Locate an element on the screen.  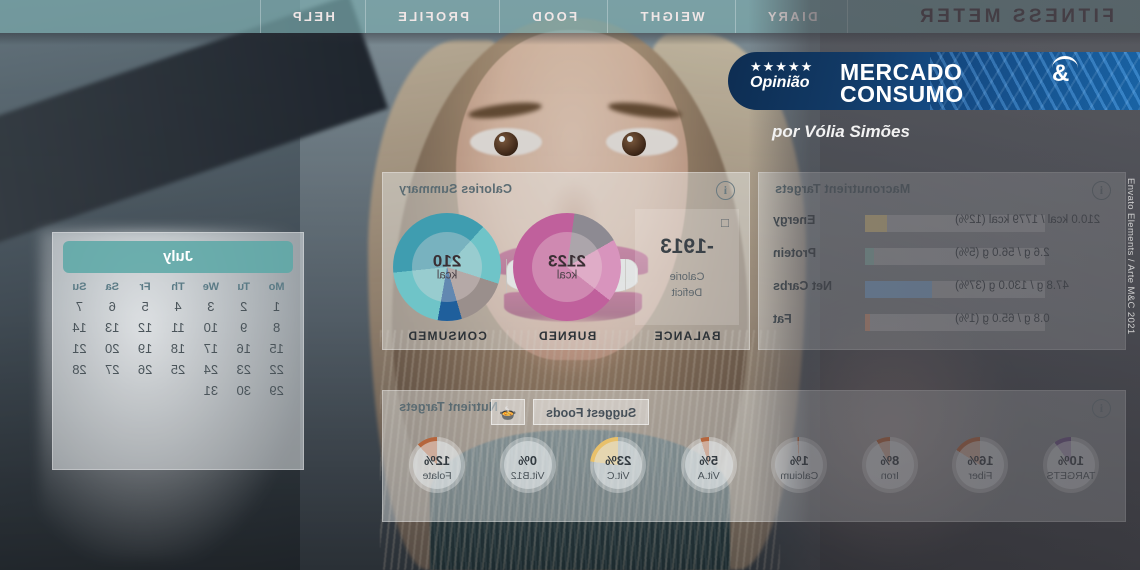
logo-line-2: CONSUMO is located at coordinates (902, 94).